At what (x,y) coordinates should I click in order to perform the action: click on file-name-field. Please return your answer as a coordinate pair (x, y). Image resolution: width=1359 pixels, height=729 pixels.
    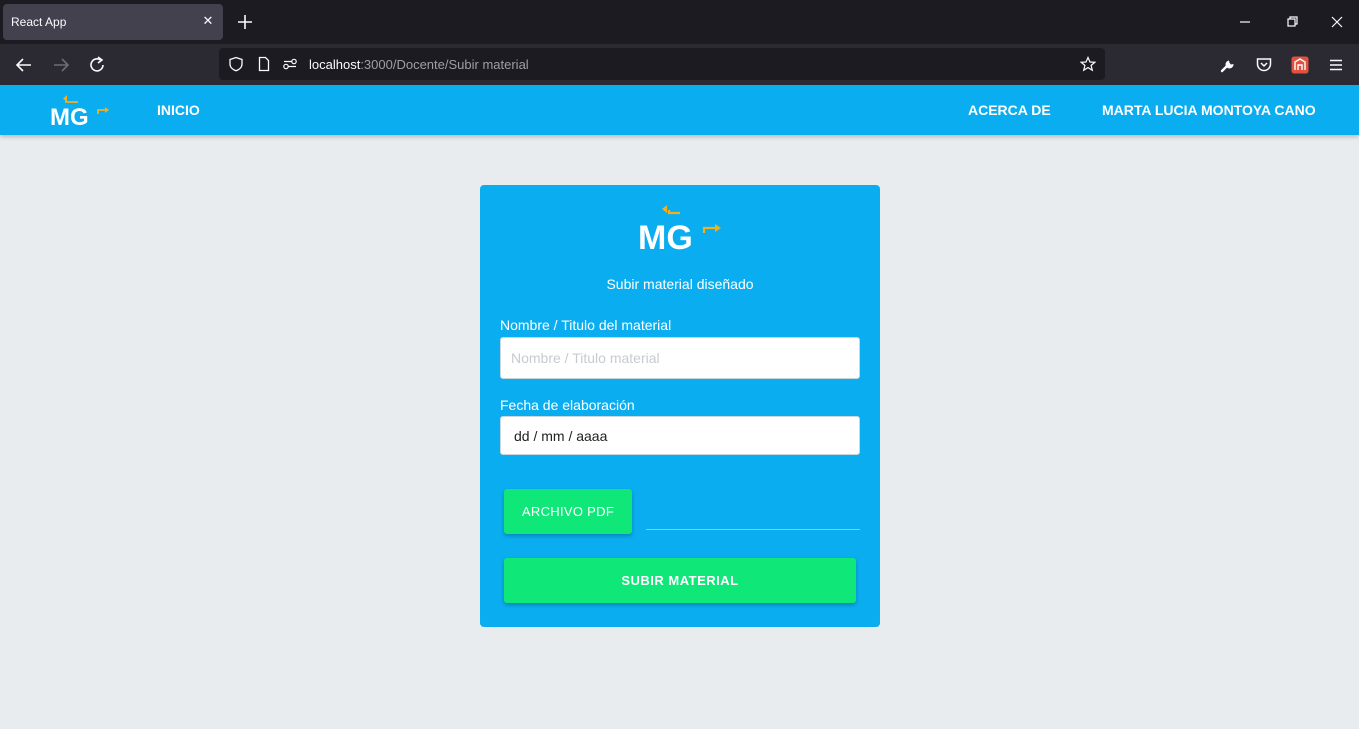
    Looking at the image, I should click on (753, 529).